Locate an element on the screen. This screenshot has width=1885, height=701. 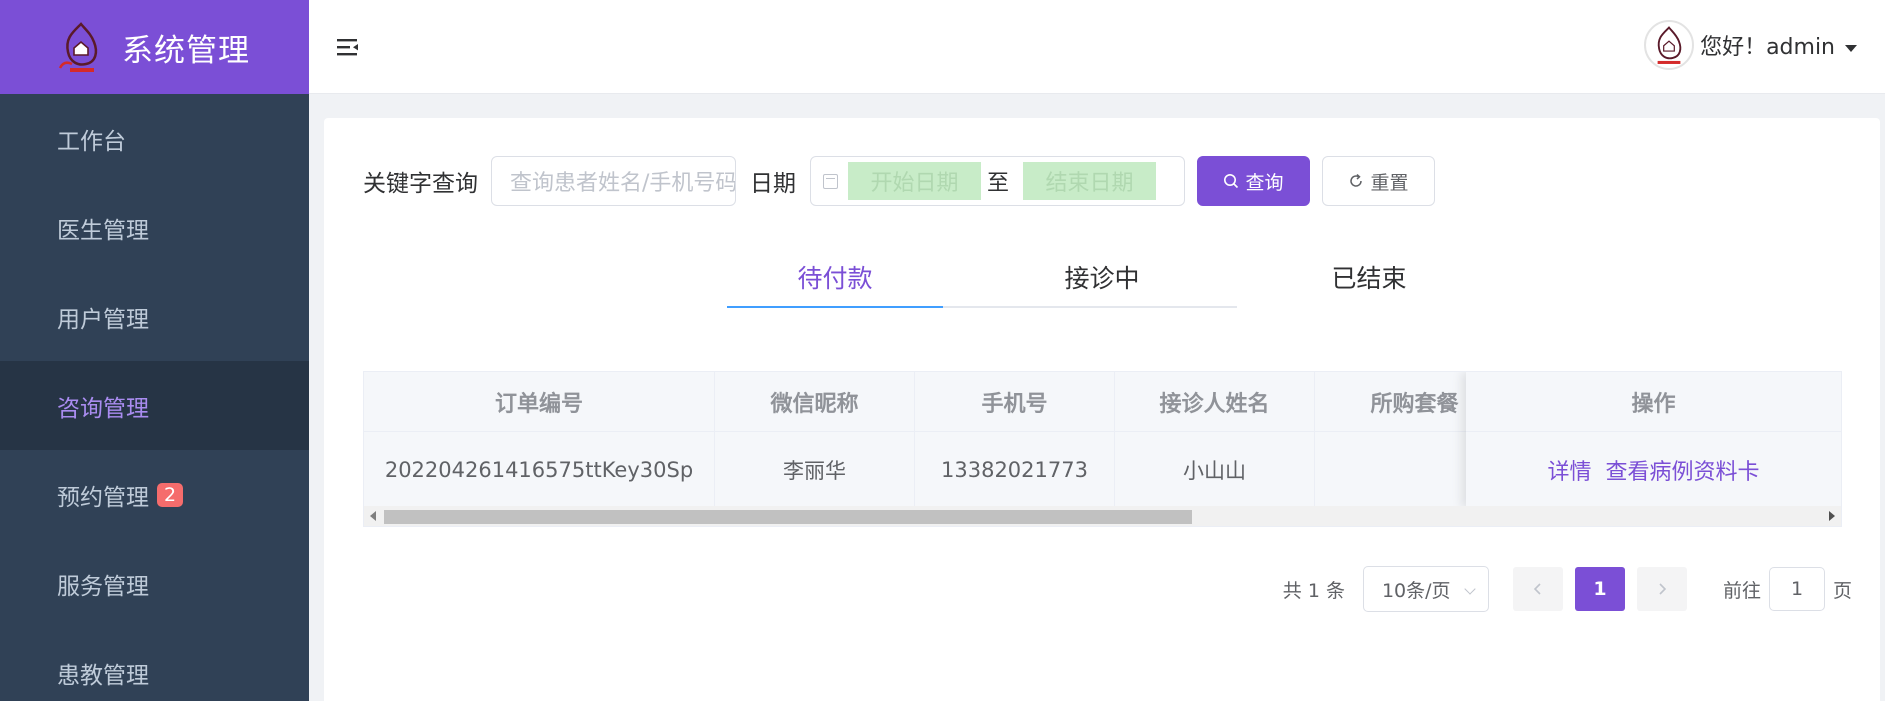
sidebar-item-consultation: 咨询管理 is located at coordinates (154, 405).